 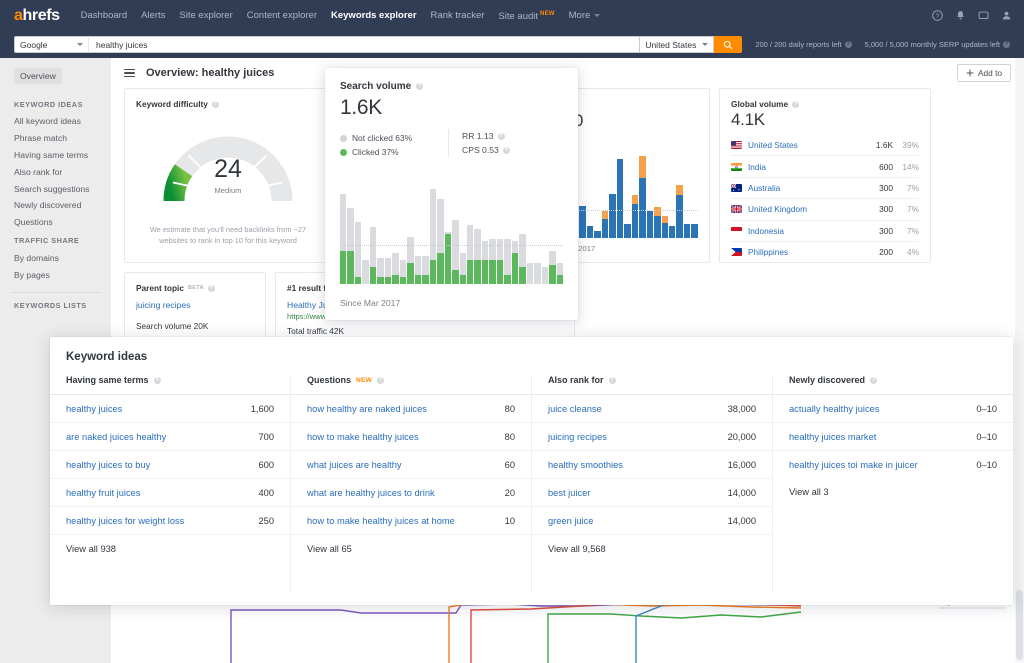 What do you see at coordinates (575, 409) in the screenshot?
I see `keyword-link: juice cleanse` at bounding box center [575, 409].